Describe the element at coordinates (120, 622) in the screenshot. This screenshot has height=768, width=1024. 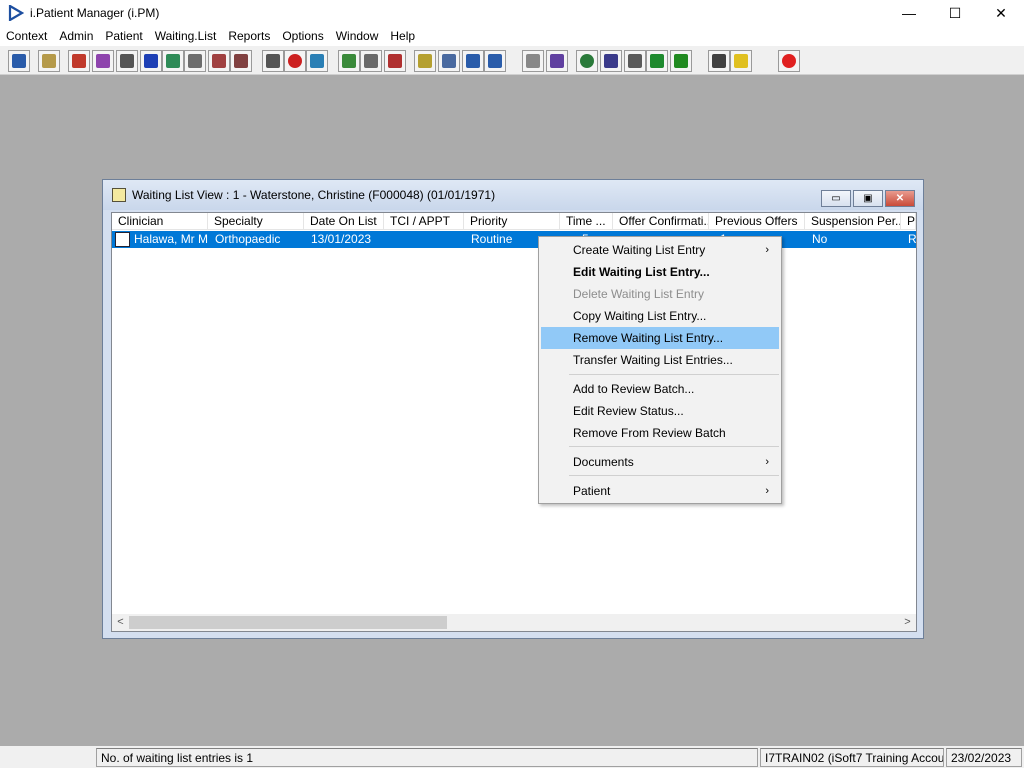
I see `scroll-left-icon: <` at that location.